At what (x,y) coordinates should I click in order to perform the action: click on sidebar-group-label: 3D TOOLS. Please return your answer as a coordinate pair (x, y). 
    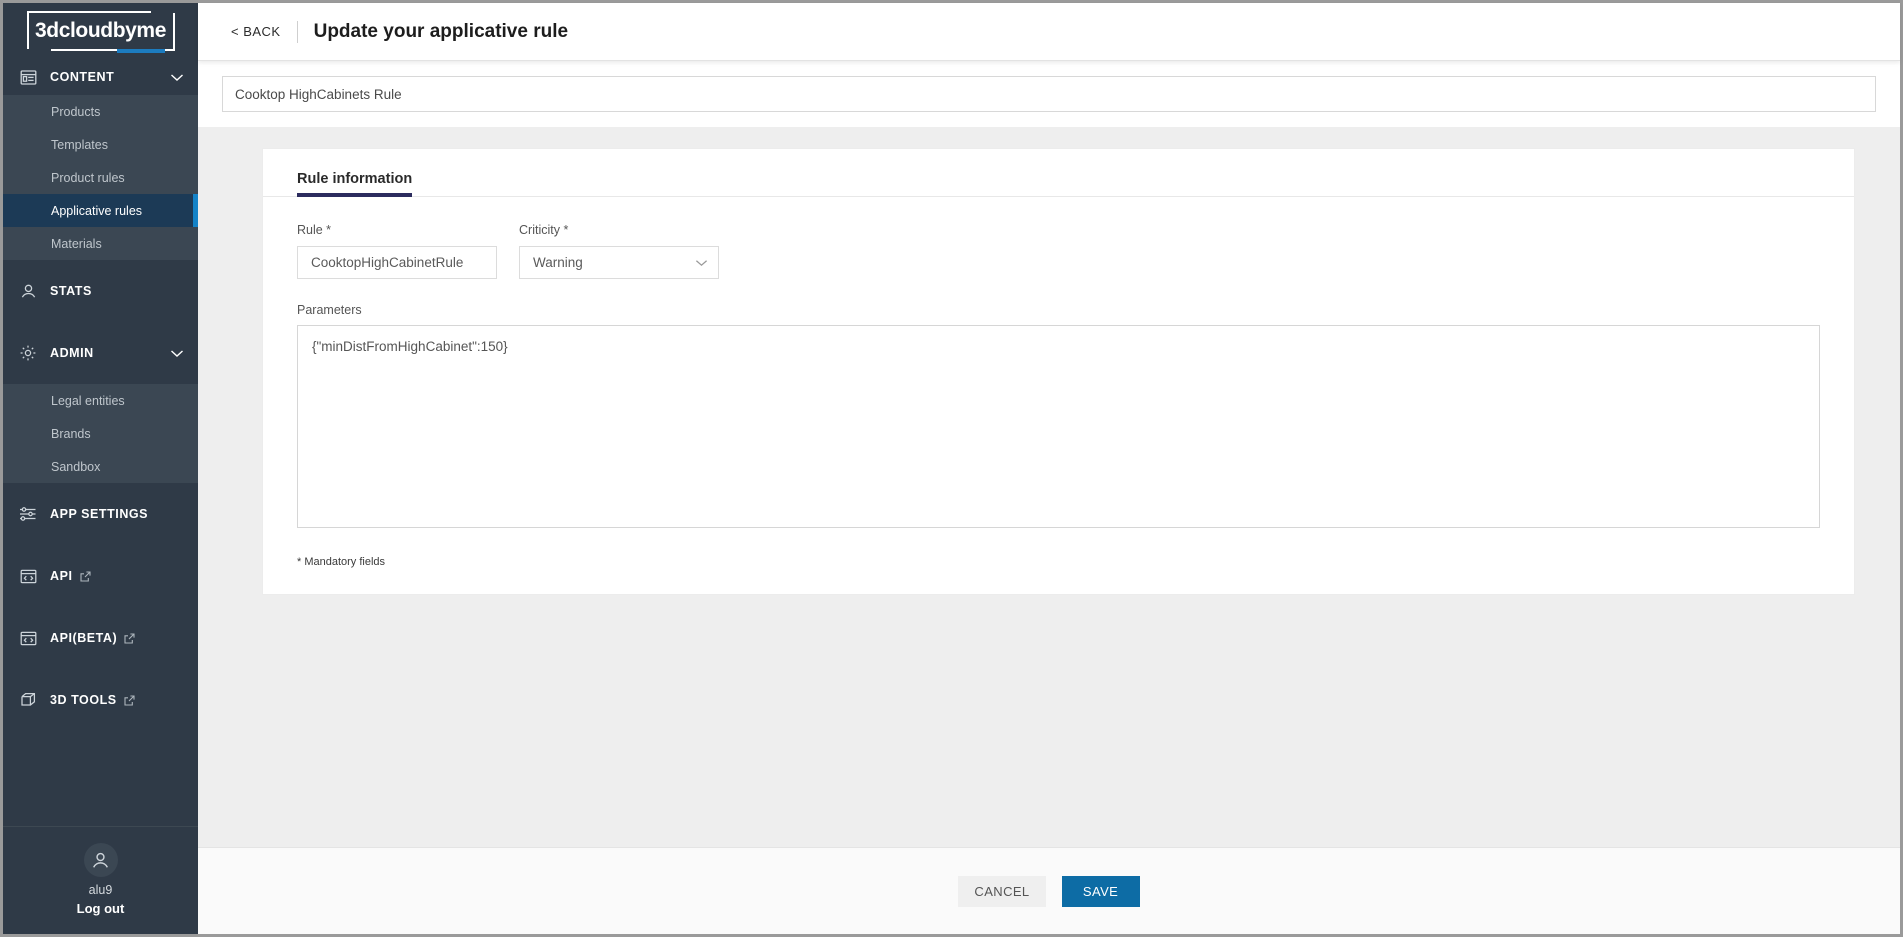
    Looking at the image, I should click on (83, 700).